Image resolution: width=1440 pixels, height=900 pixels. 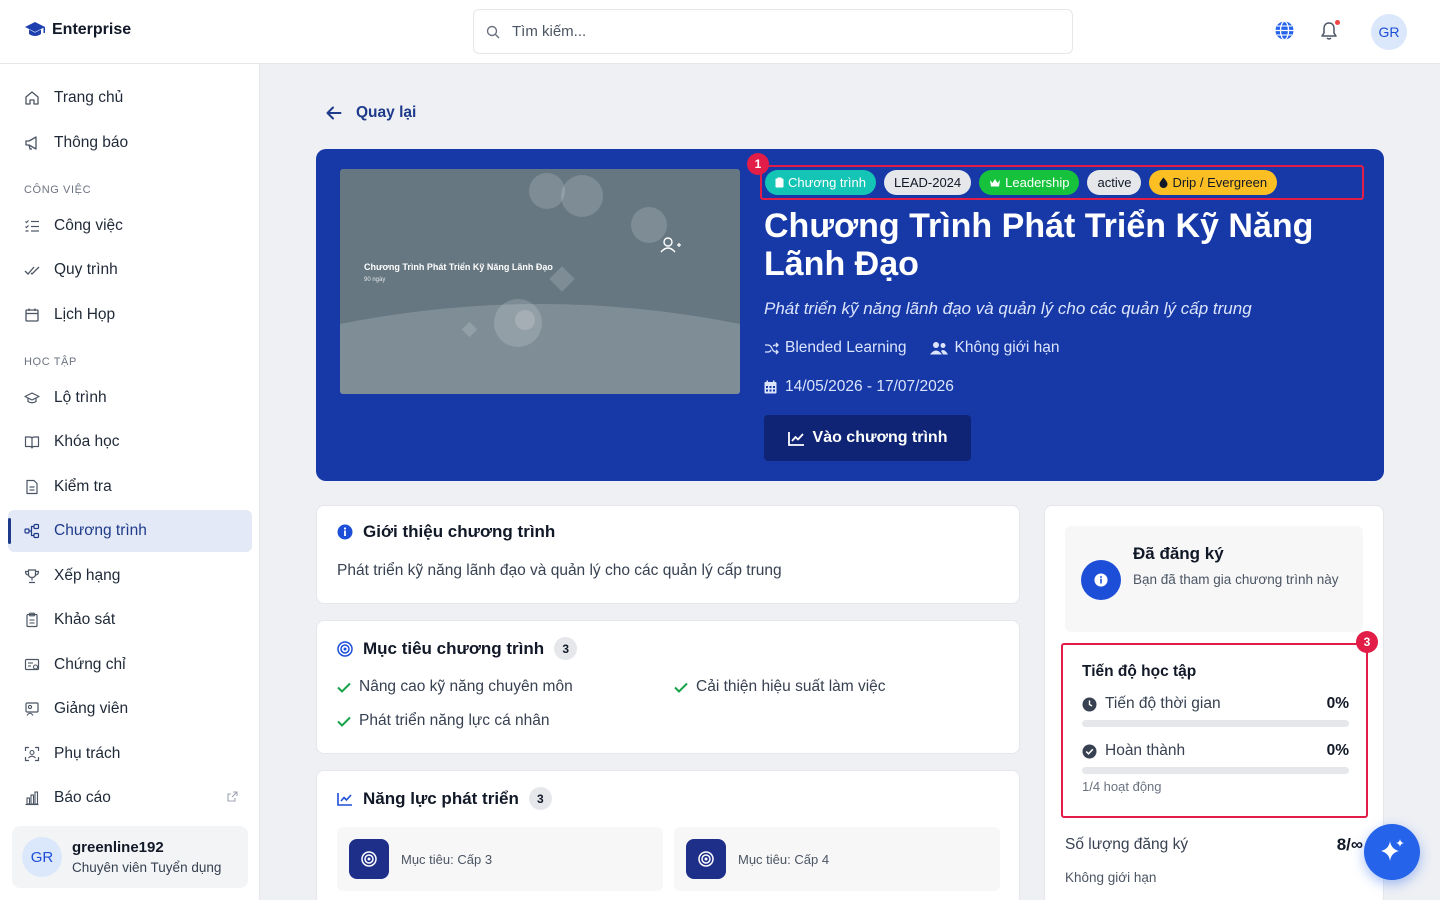 I want to click on info-icon, so click(x=1101, y=580).